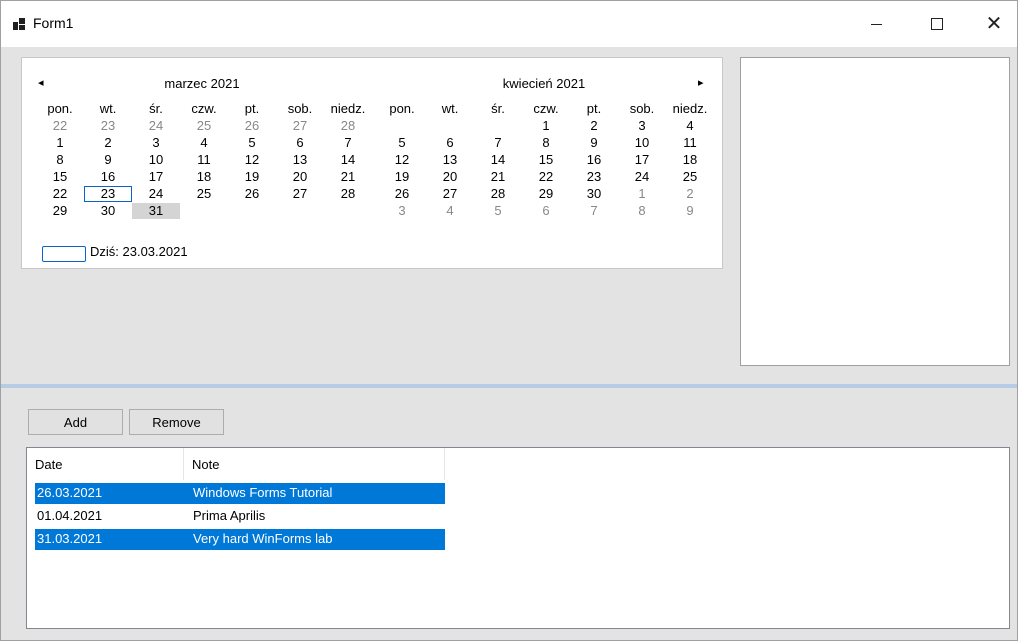 This screenshot has height=641, width=1018. I want to click on list-item: 26.03.2021 Windows Forms Tutorial, so click(240, 493).